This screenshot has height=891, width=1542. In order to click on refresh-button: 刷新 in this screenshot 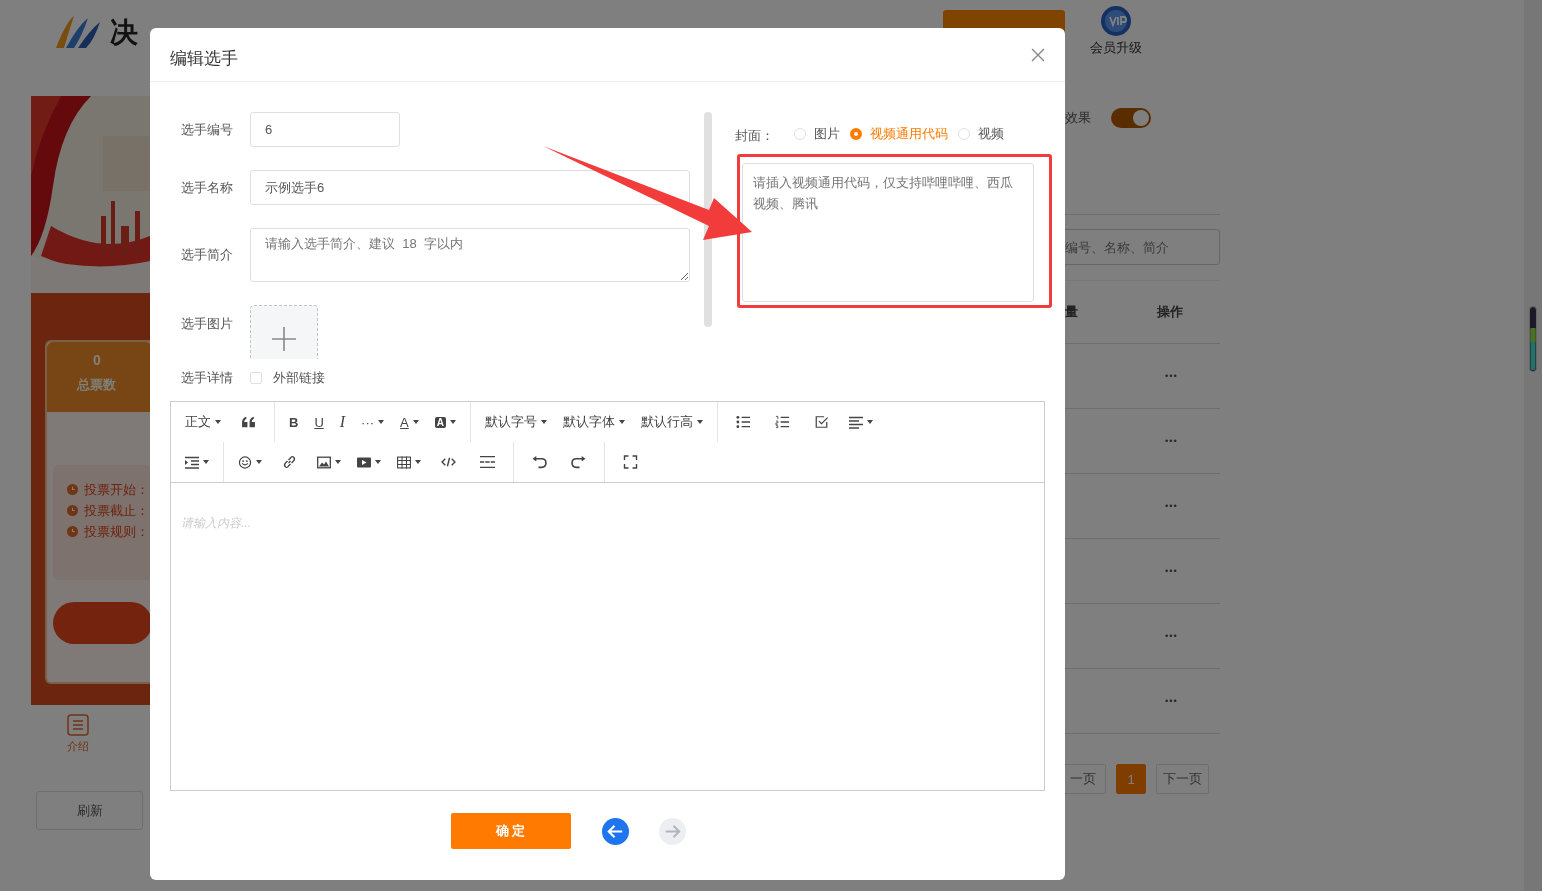, I will do `click(89, 810)`.